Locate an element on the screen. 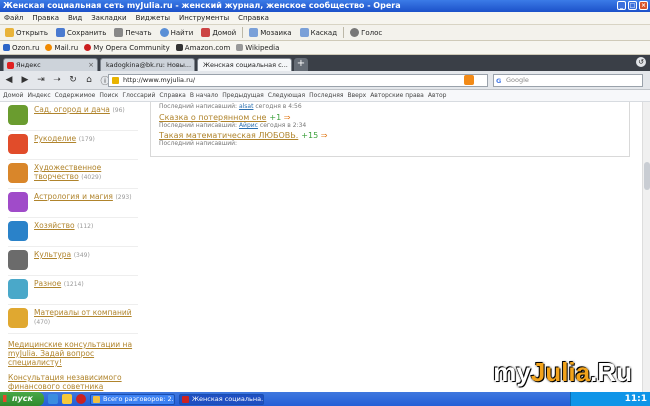 The height and width of the screenshot is (406, 650). category-handicraft: Рукоделие (179) is located at coordinates (73, 145).